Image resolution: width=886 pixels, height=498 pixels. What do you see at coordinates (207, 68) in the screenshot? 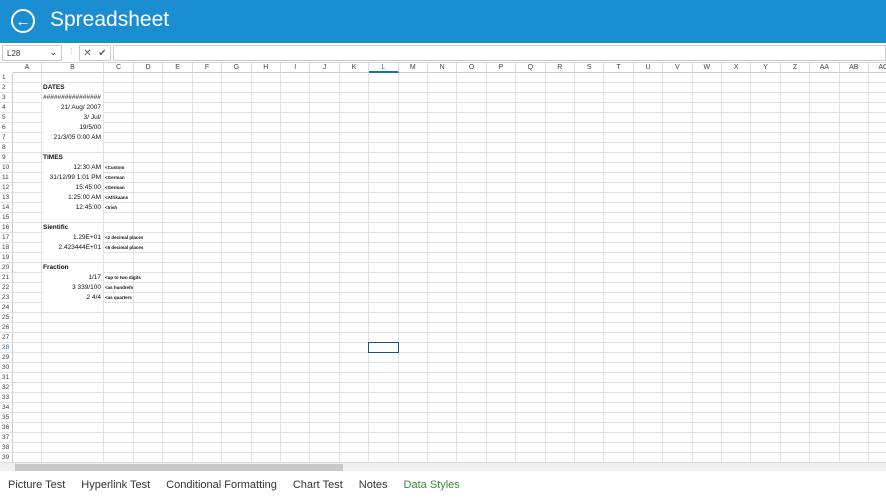
I see `column-header-f: F` at bounding box center [207, 68].